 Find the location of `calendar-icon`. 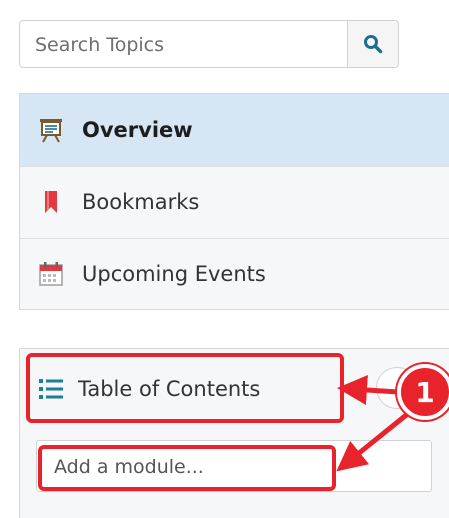

calendar-icon is located at coordinates (51, 274).